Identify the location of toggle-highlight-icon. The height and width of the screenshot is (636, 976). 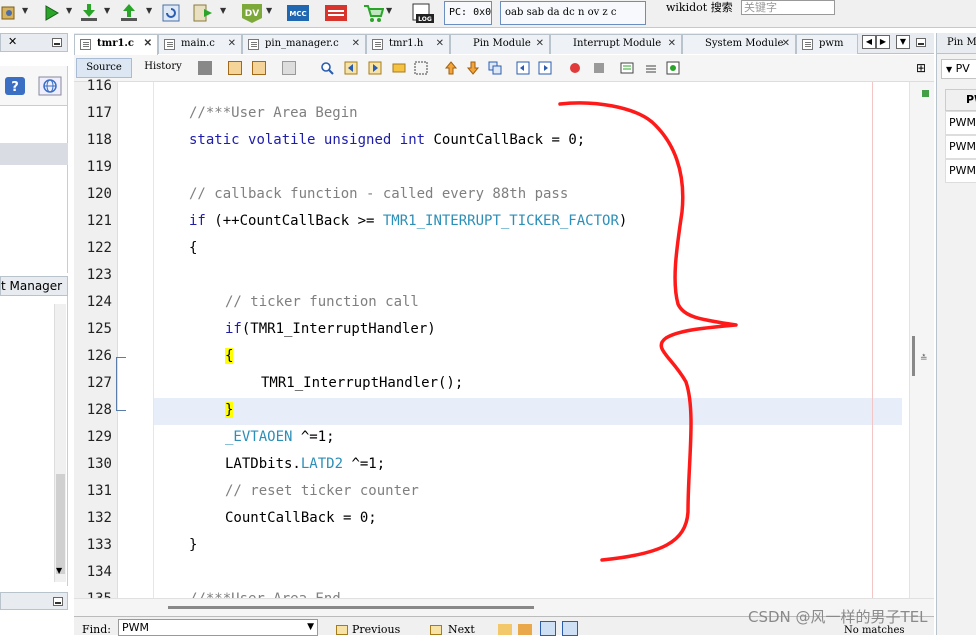
(399, 68).